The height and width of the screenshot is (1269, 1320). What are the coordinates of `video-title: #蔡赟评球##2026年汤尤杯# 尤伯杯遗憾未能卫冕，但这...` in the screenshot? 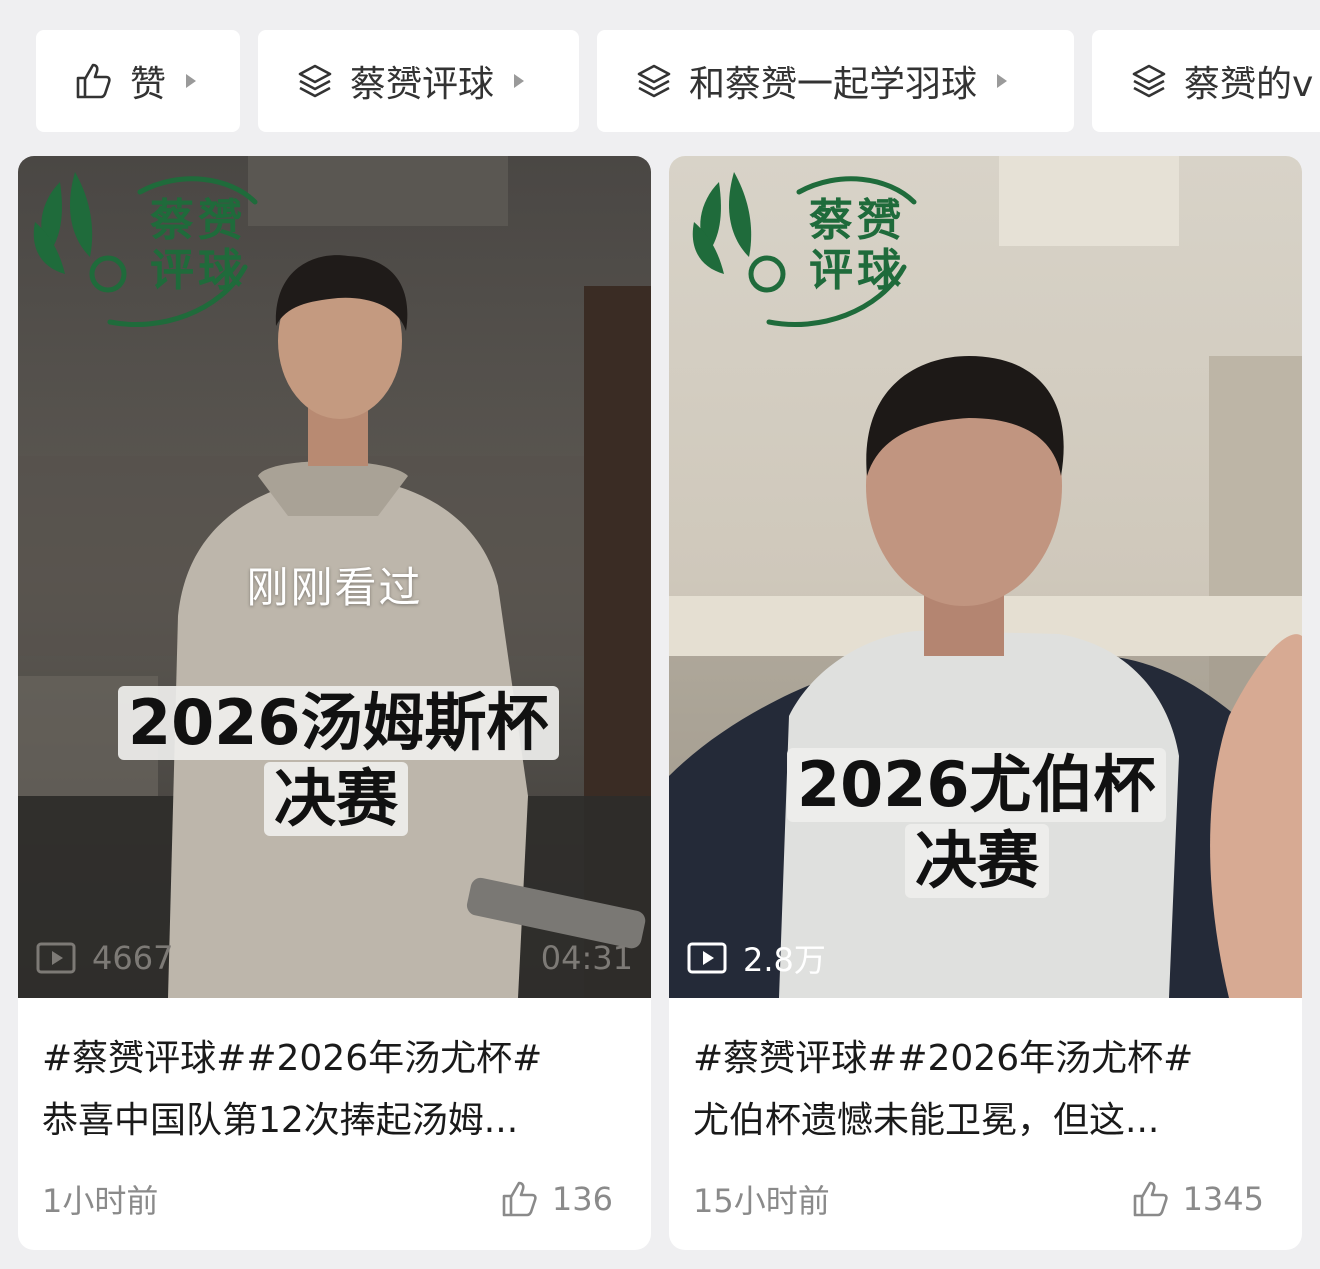 It's located at (988, 1090).